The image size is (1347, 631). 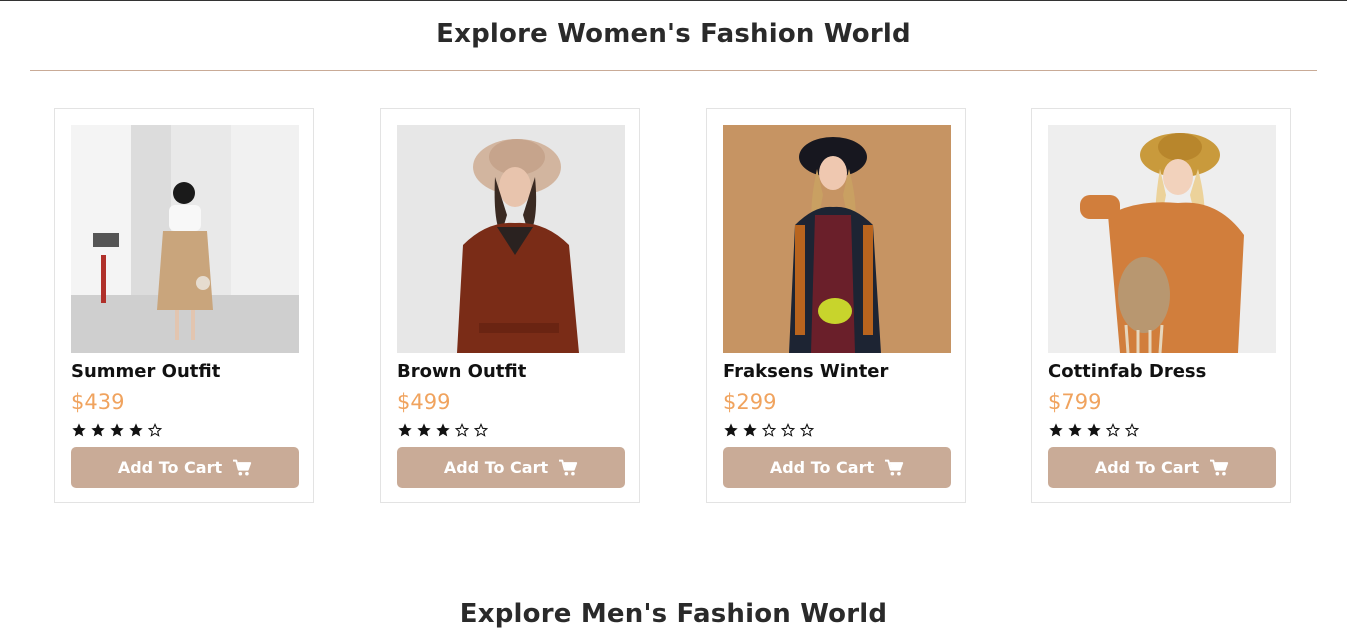 I want to click on product-name: Fraksens Winter, so click(x=805, y=371).